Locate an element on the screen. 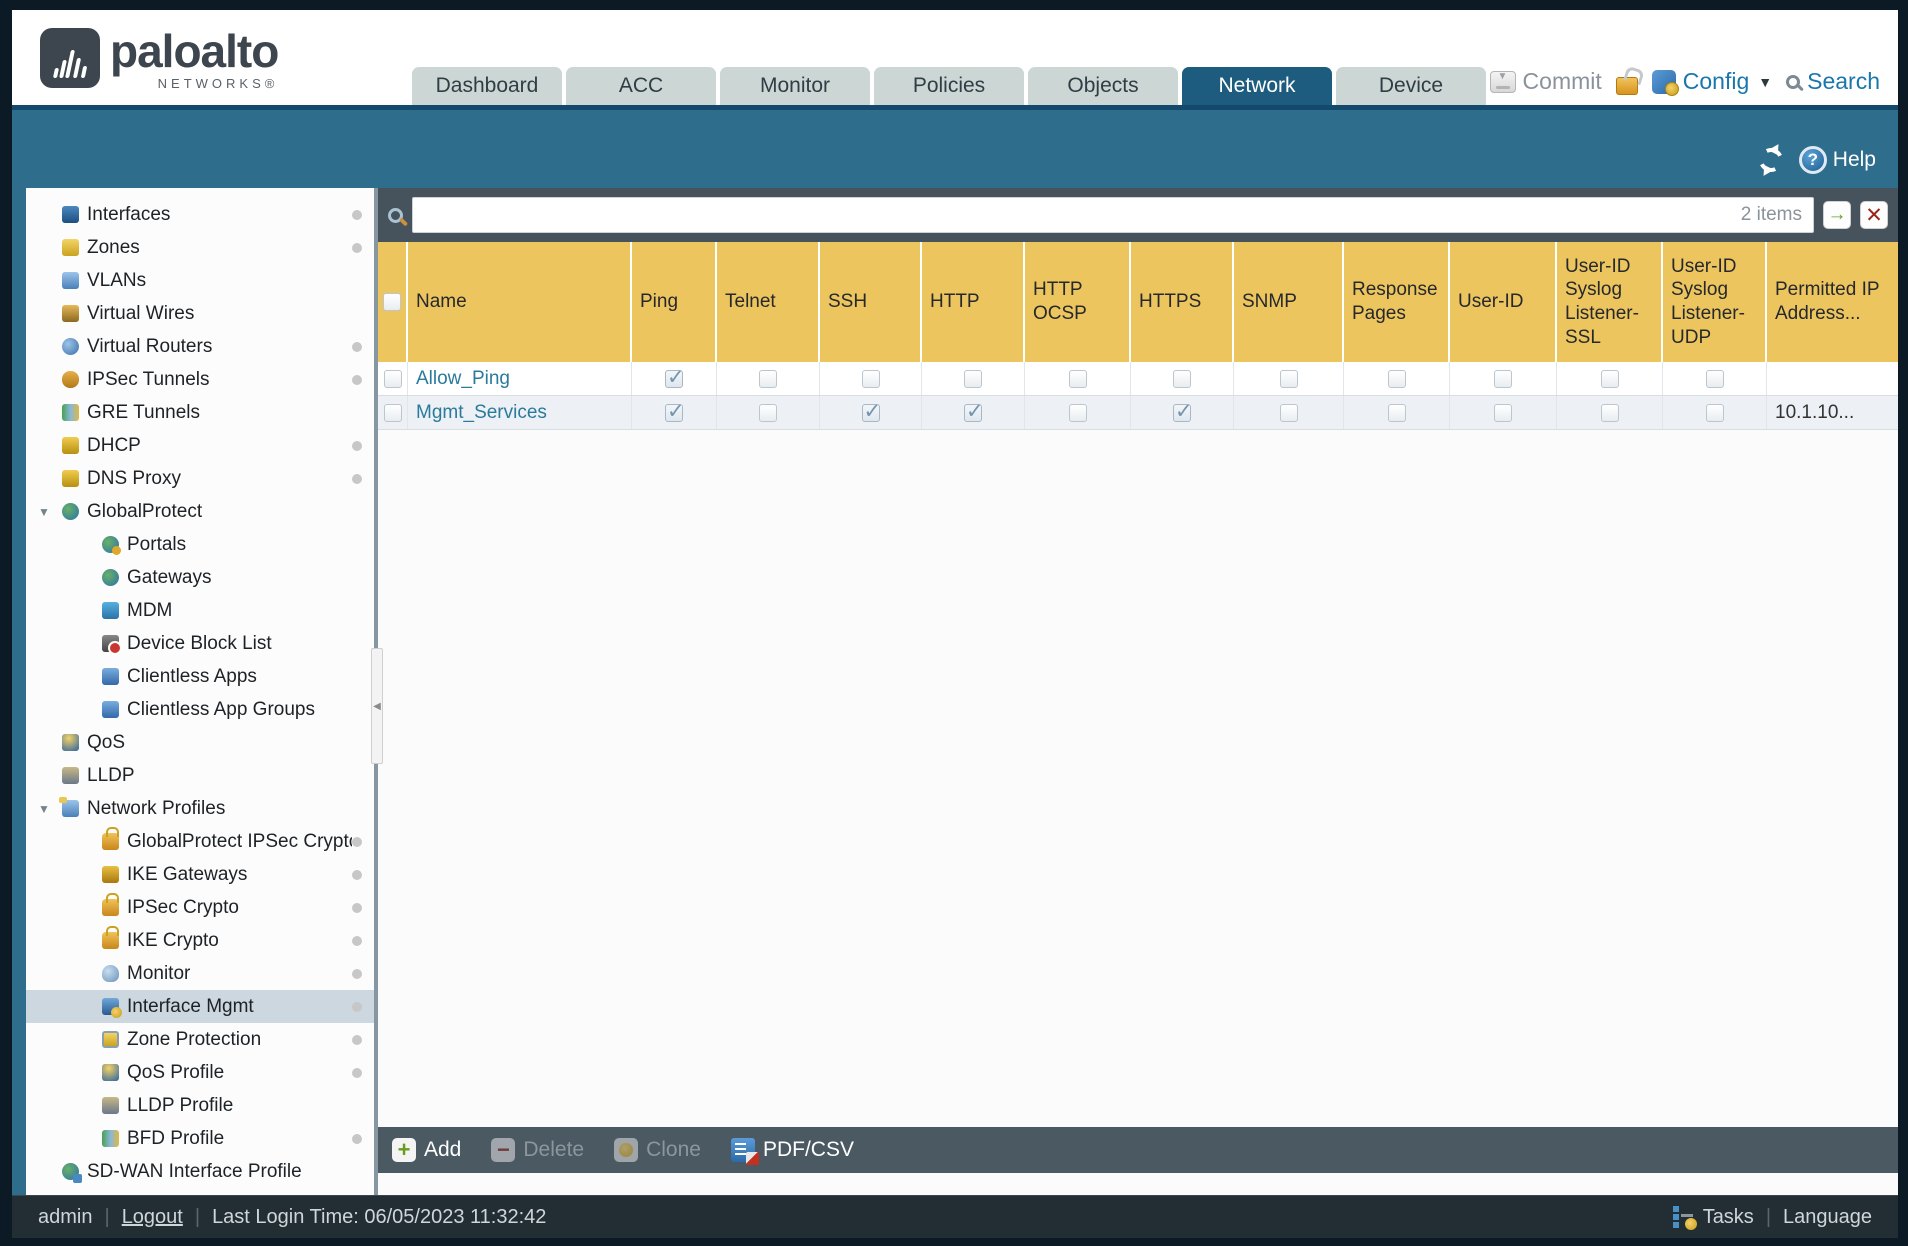 The width and height of the screenshot is (1908, 1246). sidebar-item-ipsec-crypto: IPSec Crypto is located at coordinates (200, 907).